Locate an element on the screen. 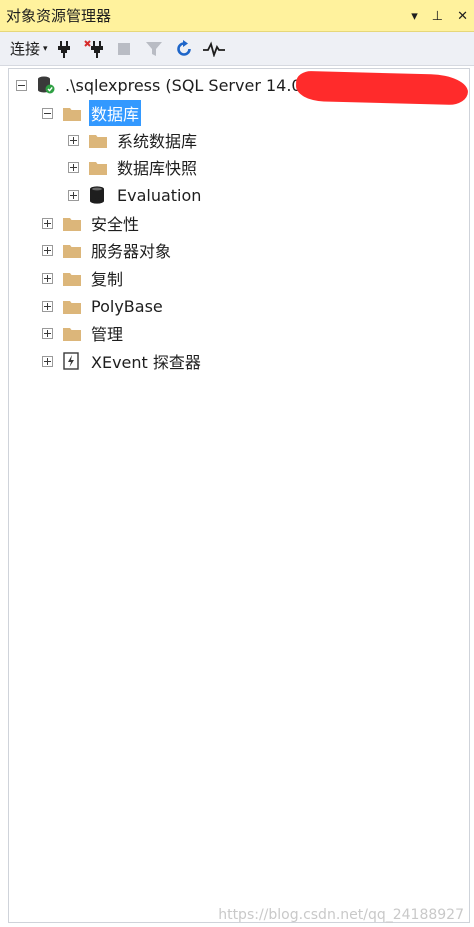 The width and height of the screenshot is (474, 927). window-title: 对象资源管理器 is located at coordinates (59, 16).